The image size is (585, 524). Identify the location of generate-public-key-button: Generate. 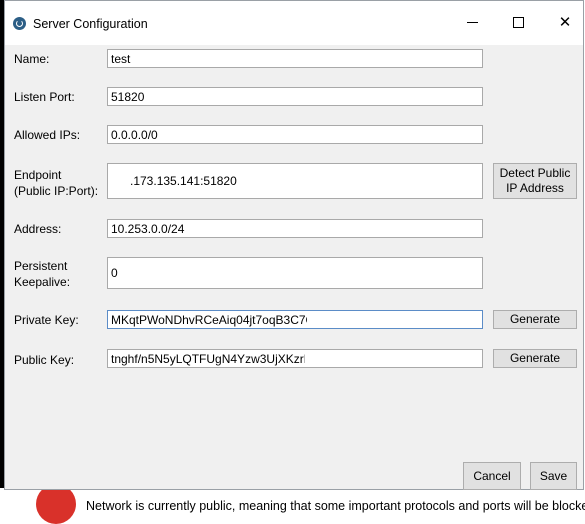
(535, 358).